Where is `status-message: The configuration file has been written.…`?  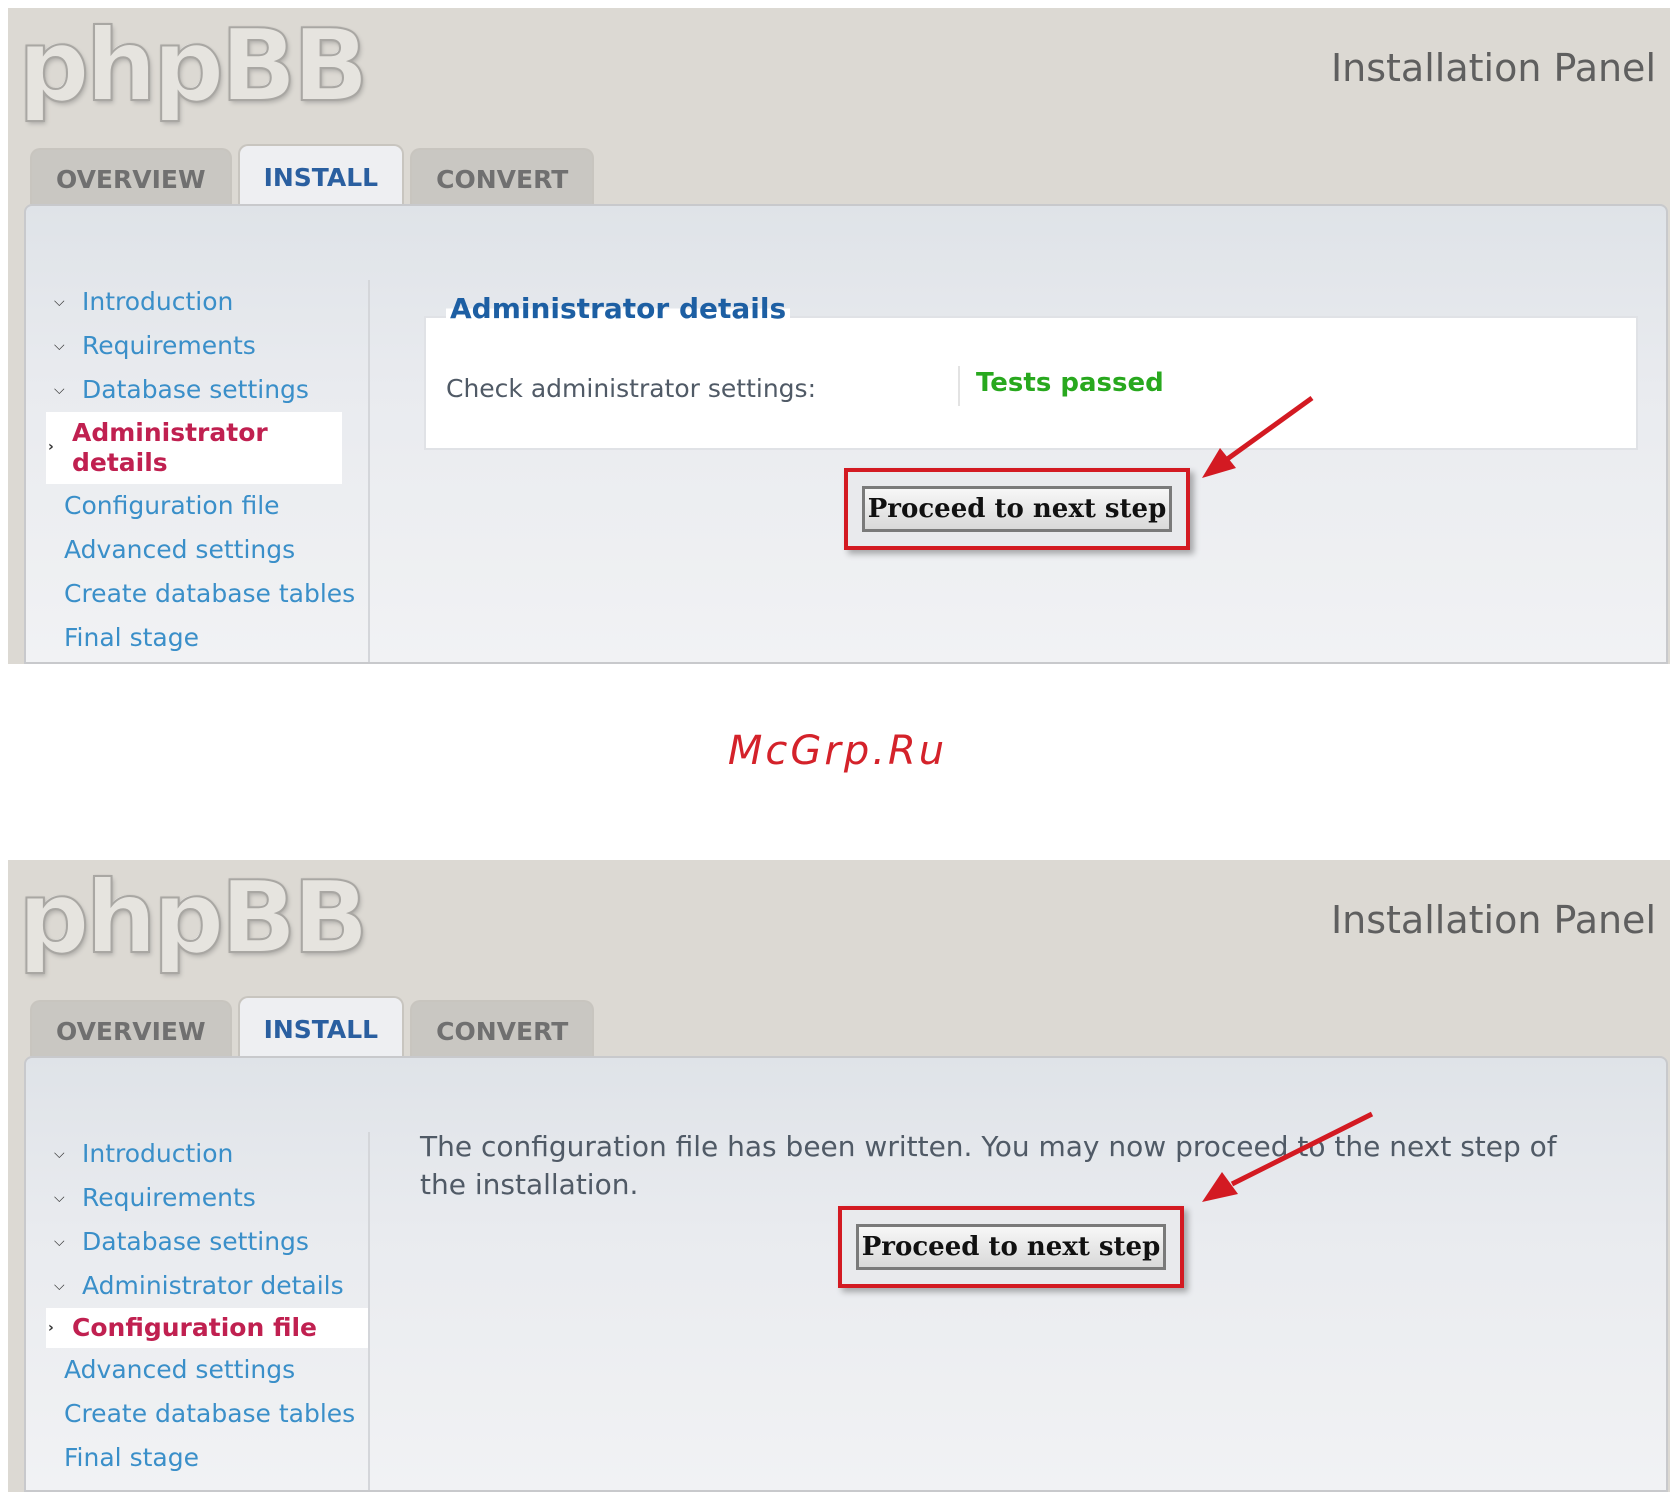 status-message: The configuration file has been written.… is located at coordinates (988, 1165).